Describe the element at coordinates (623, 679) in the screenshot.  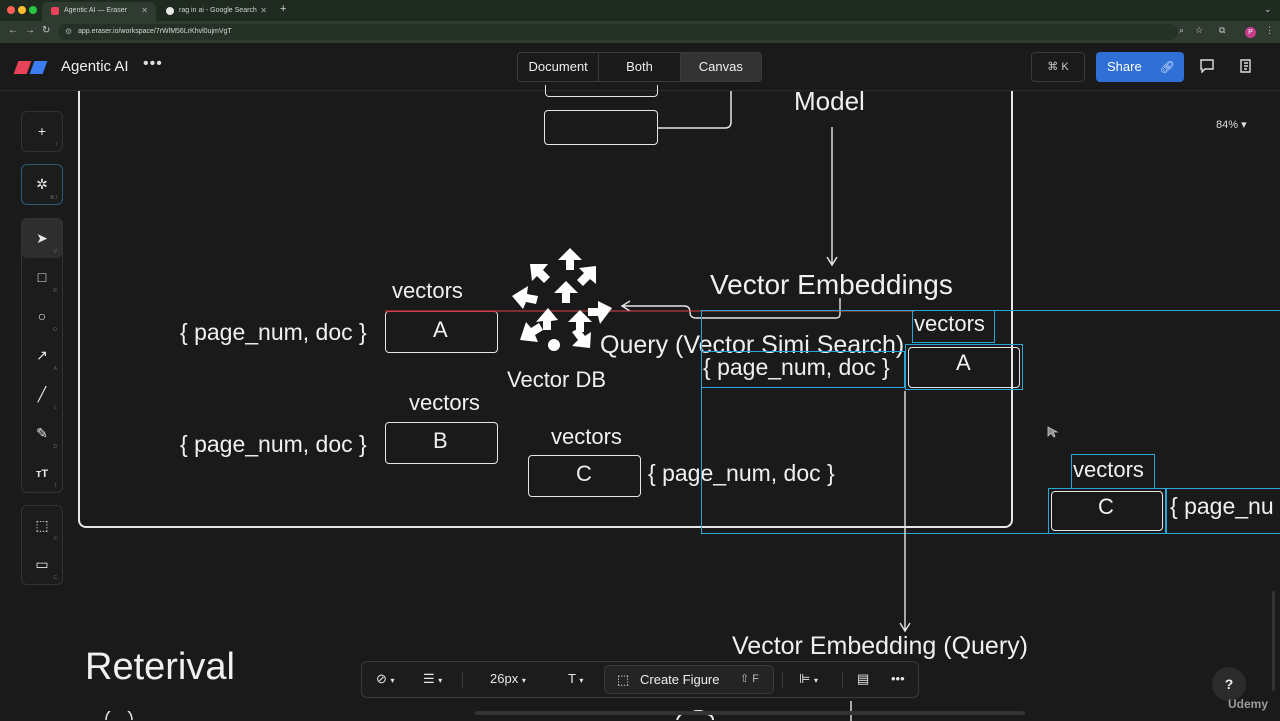
I see `frame-plus-icon: ⬚` at that location.